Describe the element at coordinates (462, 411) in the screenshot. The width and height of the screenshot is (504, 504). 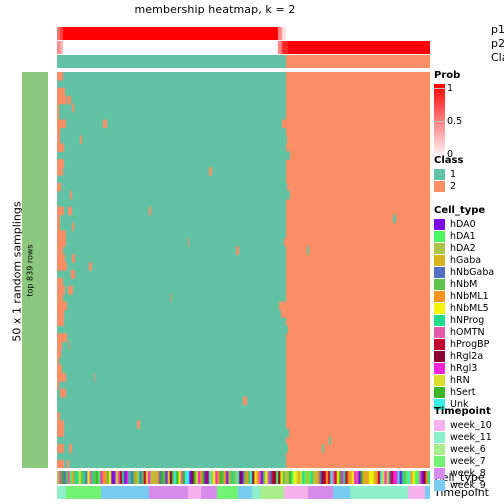
I see `legend-timepoint-title: Timepoint` at that location.